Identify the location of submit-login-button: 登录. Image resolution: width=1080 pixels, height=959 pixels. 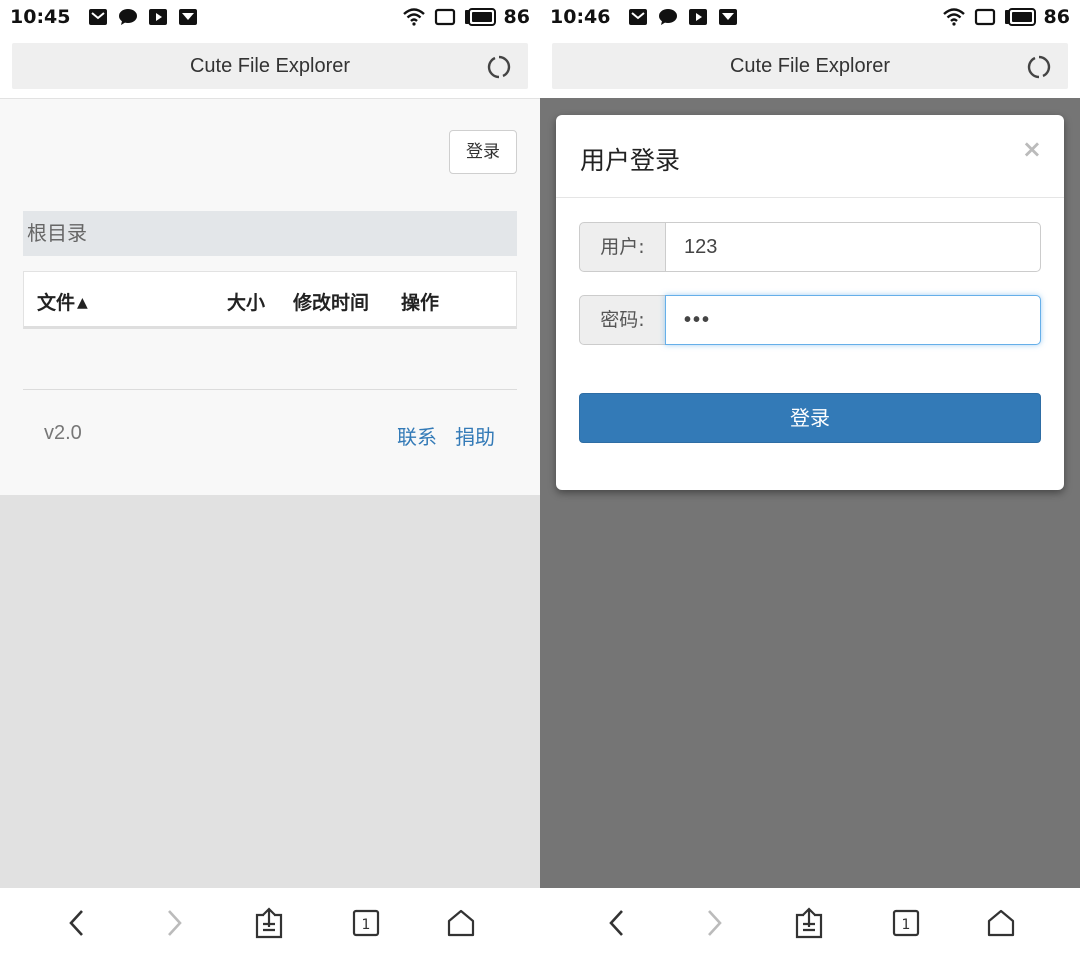
(810, 418).